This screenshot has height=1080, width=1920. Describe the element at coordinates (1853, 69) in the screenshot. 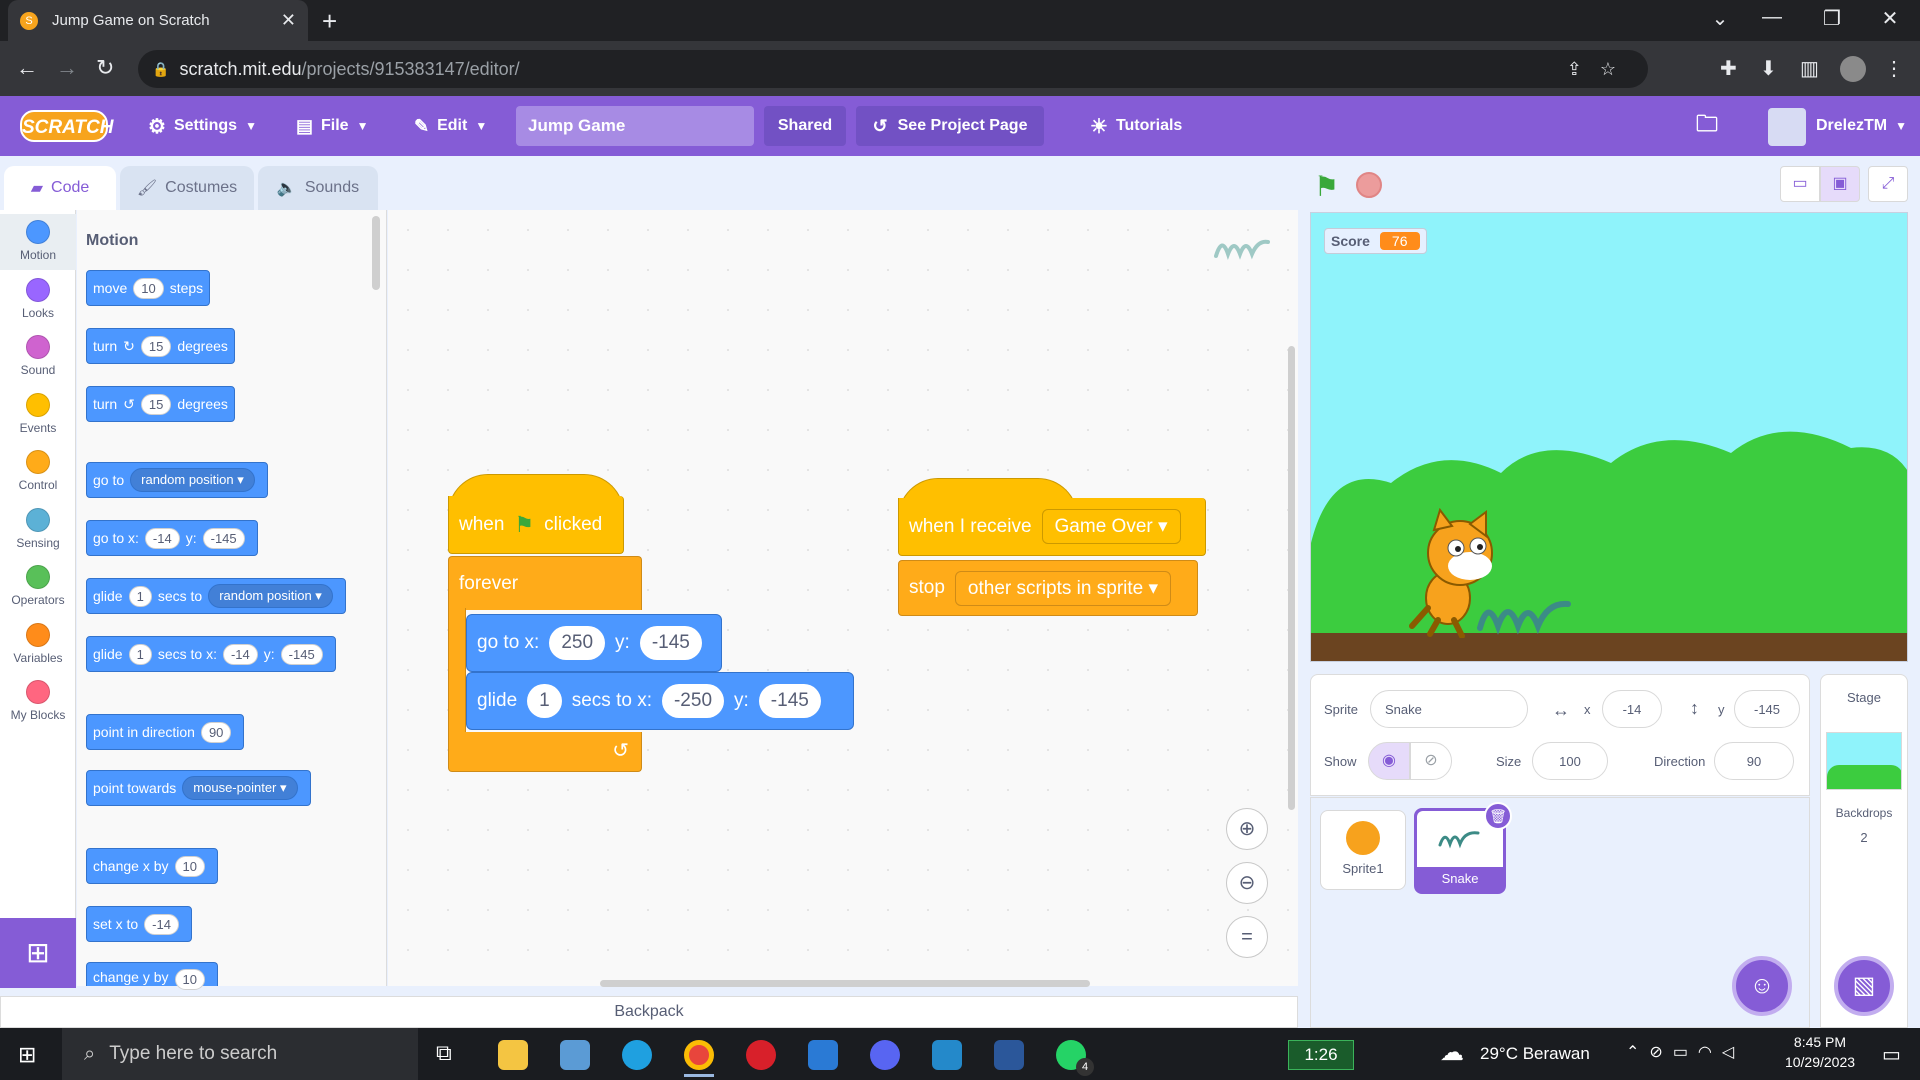

I see `profile-avatar` at that location.